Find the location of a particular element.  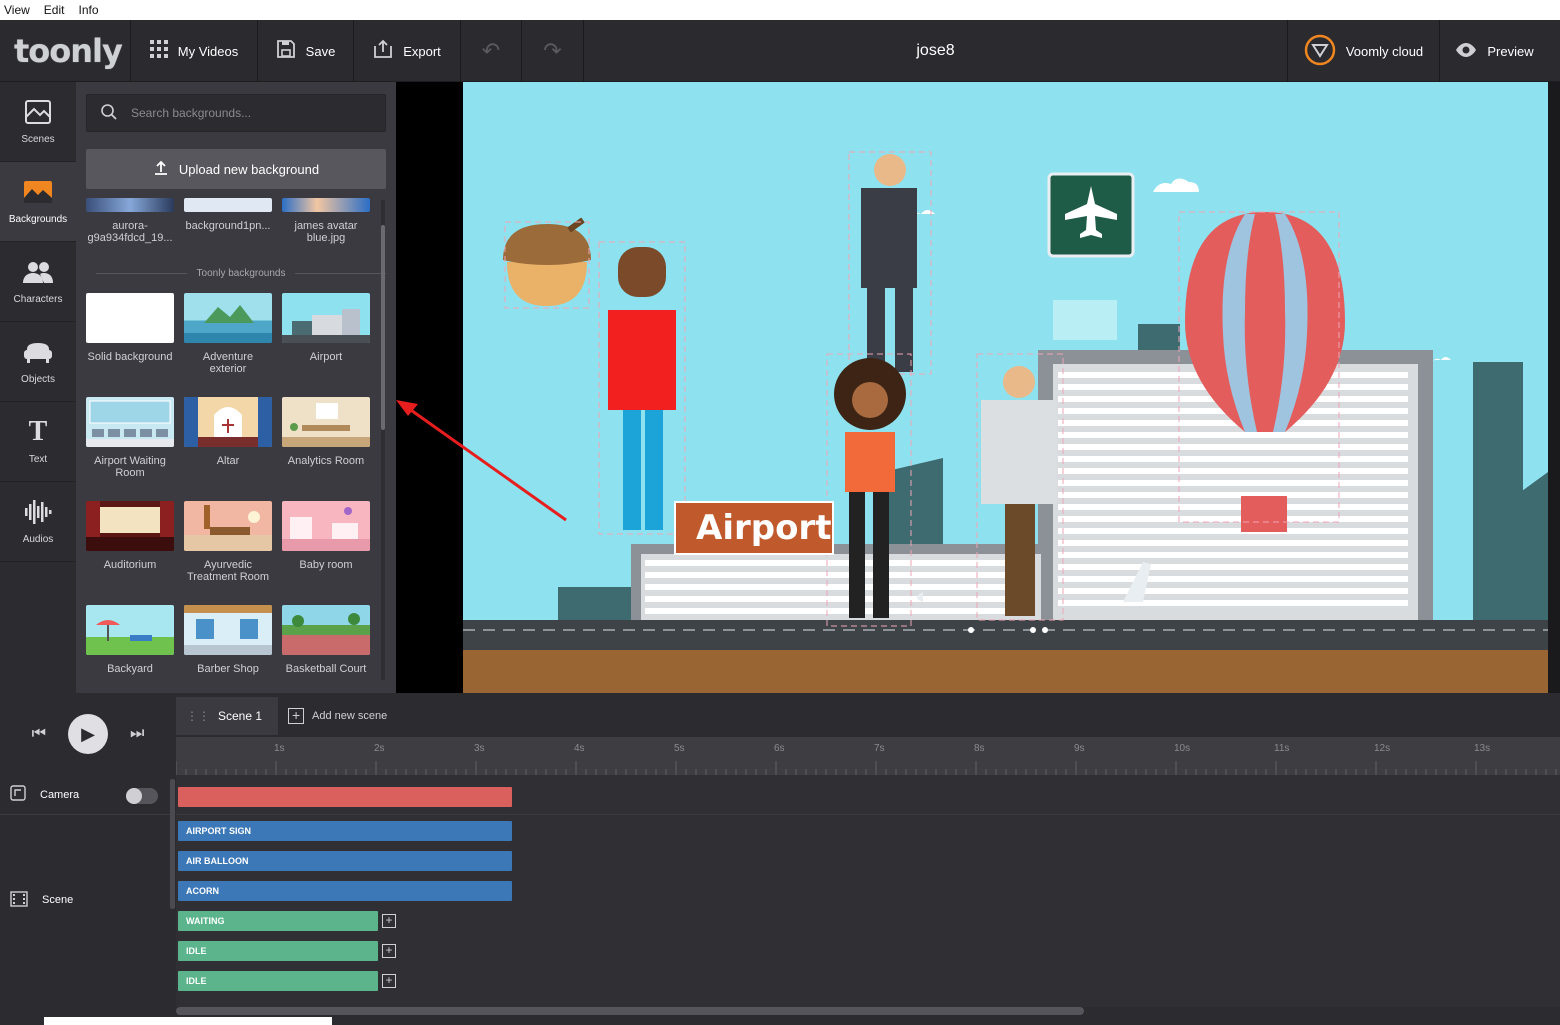

background-label: Barber Shop is located at coordinates (228, 669).